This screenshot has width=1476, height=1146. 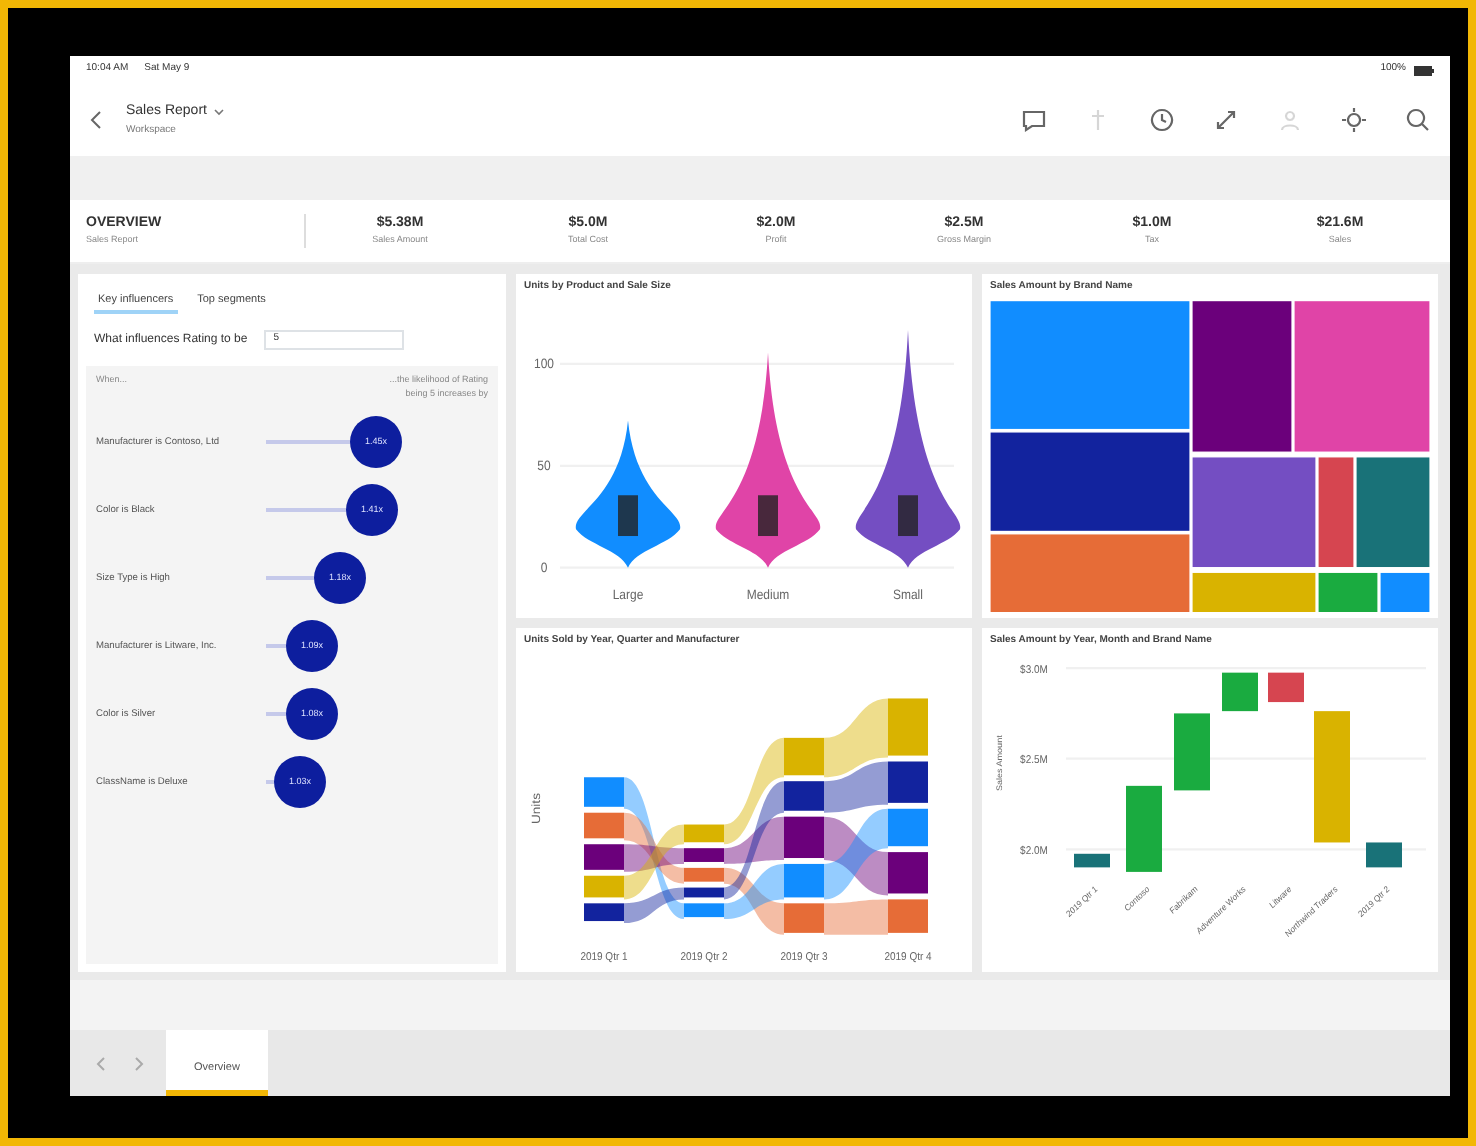 I want to click on link-icon, so click(x=1226, y=120).